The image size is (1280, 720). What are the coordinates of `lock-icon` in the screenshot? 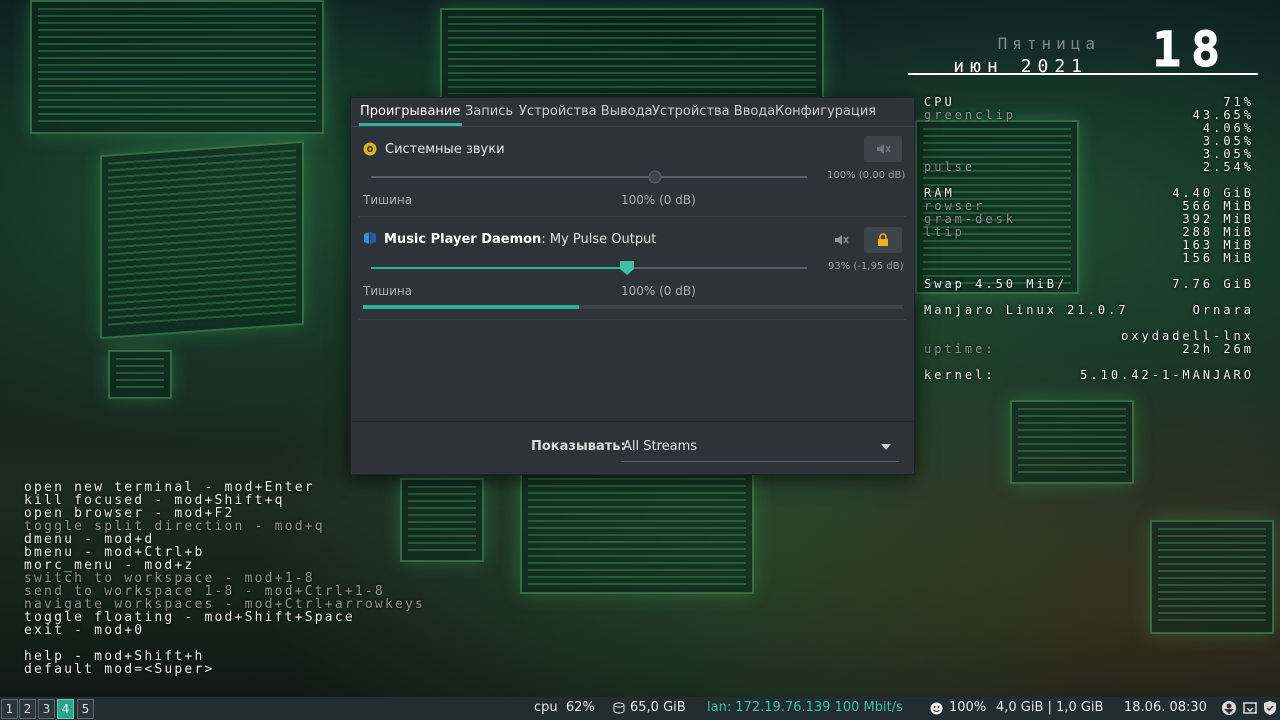 It's located at (883, 239).